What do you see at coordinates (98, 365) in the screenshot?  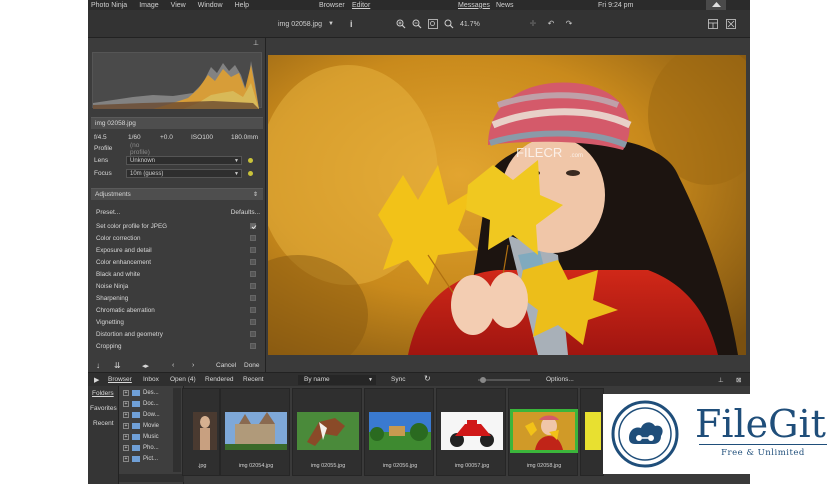 I see `arrow-down-icon: ↓` at bounding box center [98, 365].